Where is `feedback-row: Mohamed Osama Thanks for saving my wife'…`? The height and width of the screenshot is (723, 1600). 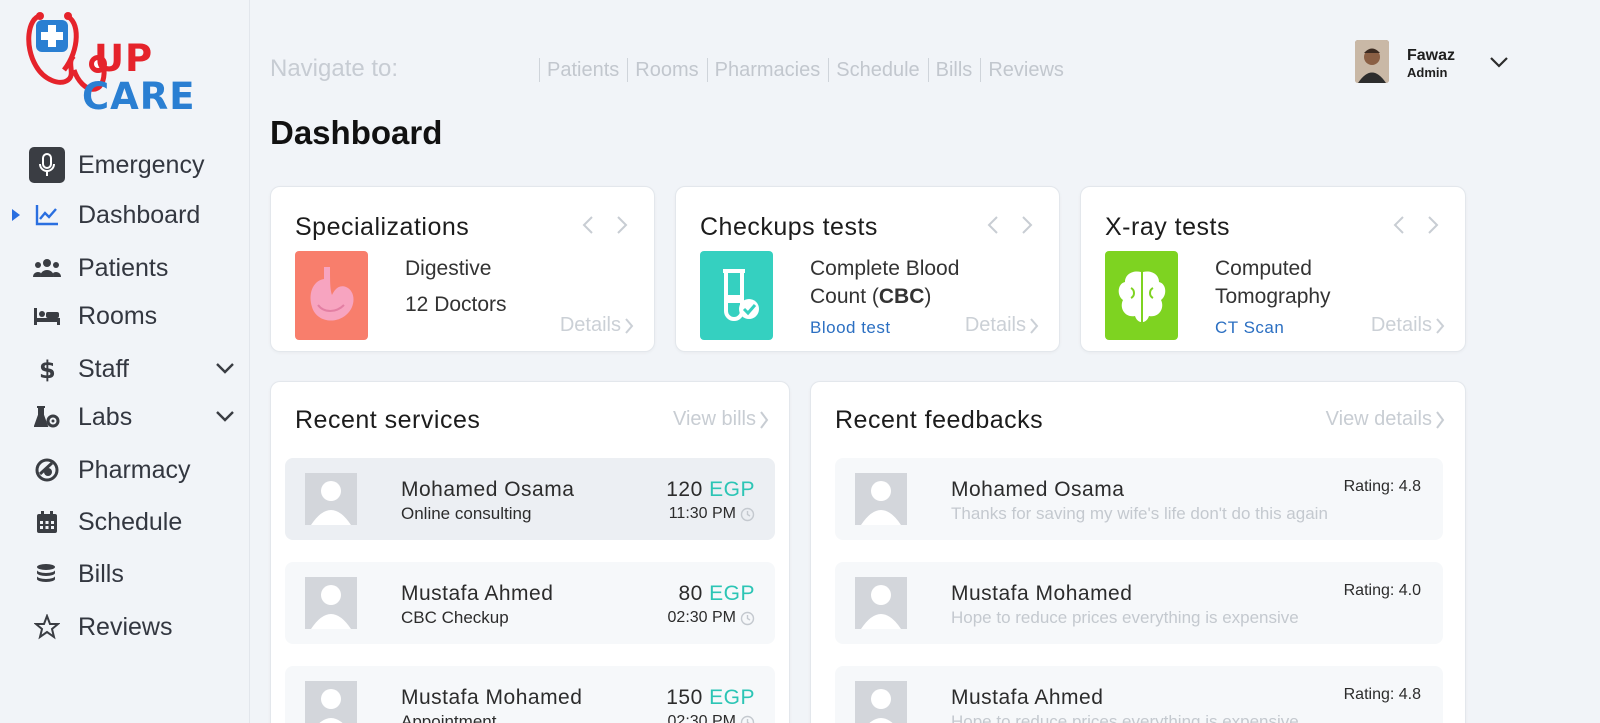
feedback-row: Mohamed Osama Thanks for saving my wife'… is located at coordinates (1139, 499).